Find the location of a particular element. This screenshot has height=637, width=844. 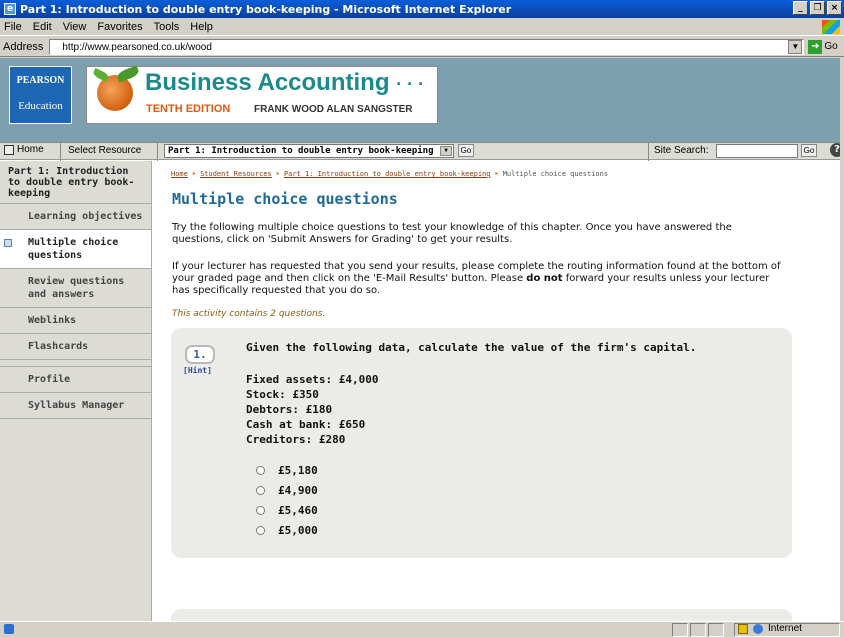

home-label: Home is located at coordinates (30, 149).